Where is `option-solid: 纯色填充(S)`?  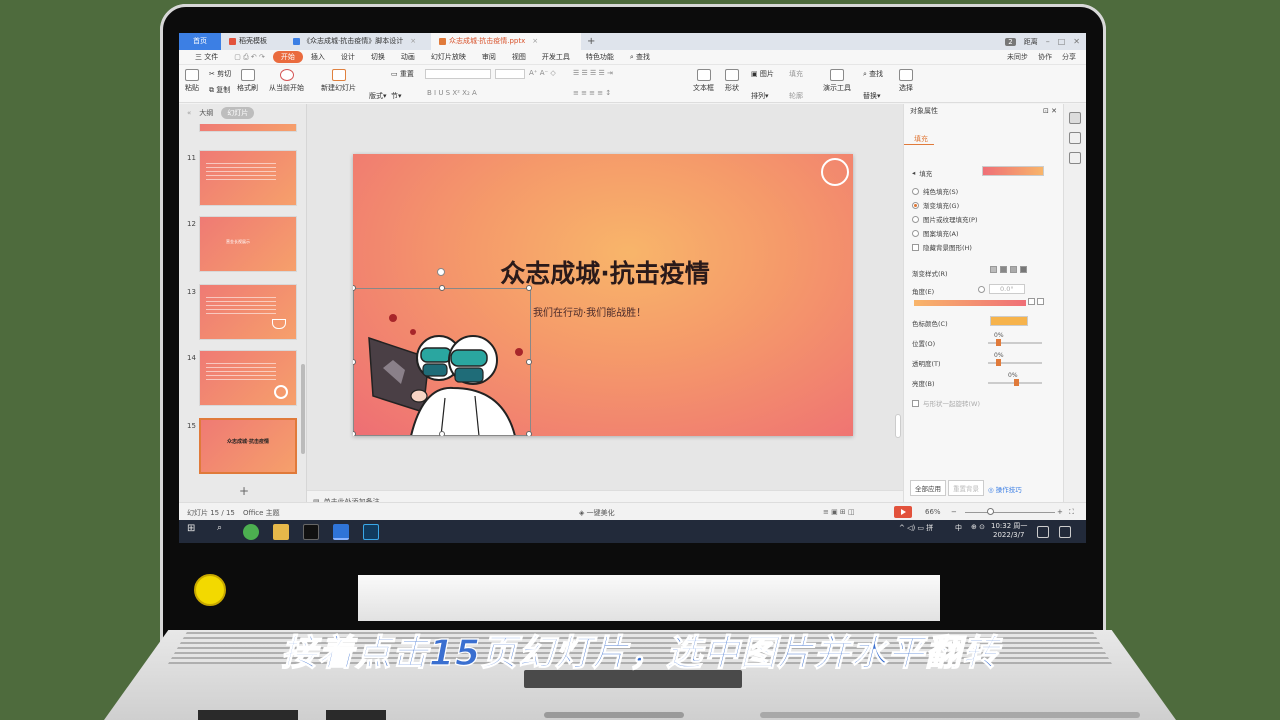
option-solid: 纯色填充(S) is located at coordinates (935, 191).